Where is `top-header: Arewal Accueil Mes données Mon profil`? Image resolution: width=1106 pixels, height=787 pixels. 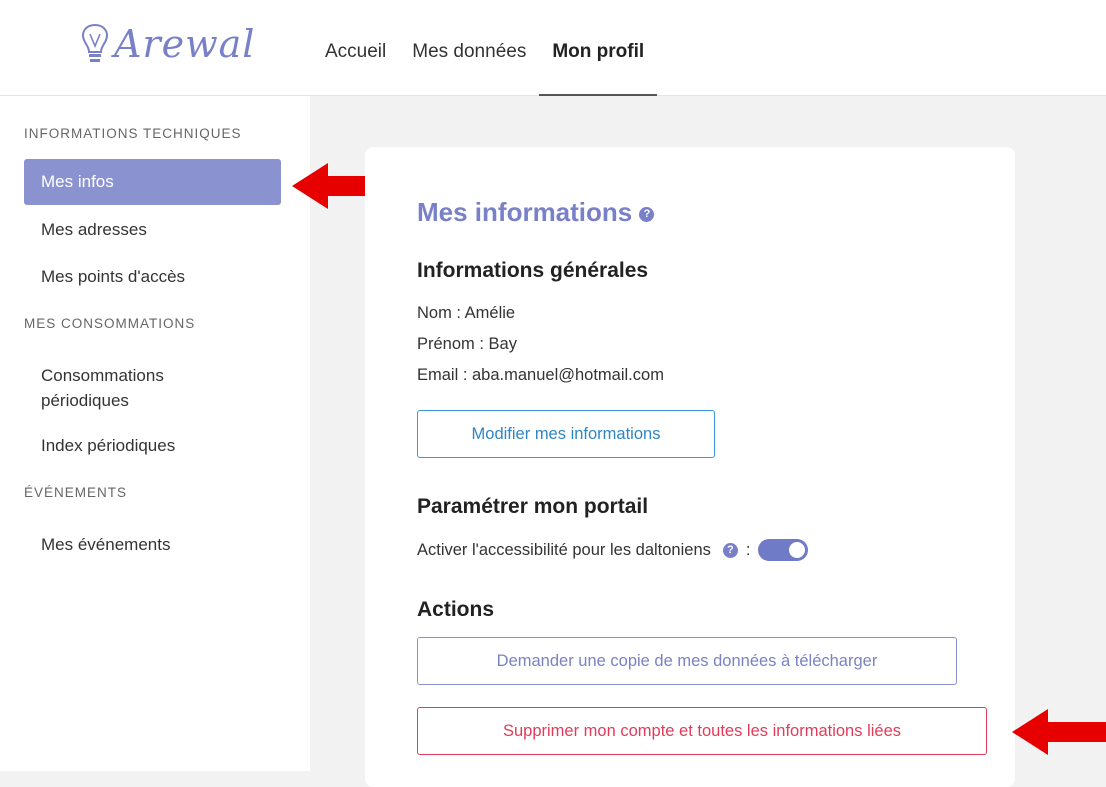
top-header: Arewal Accueil Mes données Mon profil is located at coordinates (553, 48).